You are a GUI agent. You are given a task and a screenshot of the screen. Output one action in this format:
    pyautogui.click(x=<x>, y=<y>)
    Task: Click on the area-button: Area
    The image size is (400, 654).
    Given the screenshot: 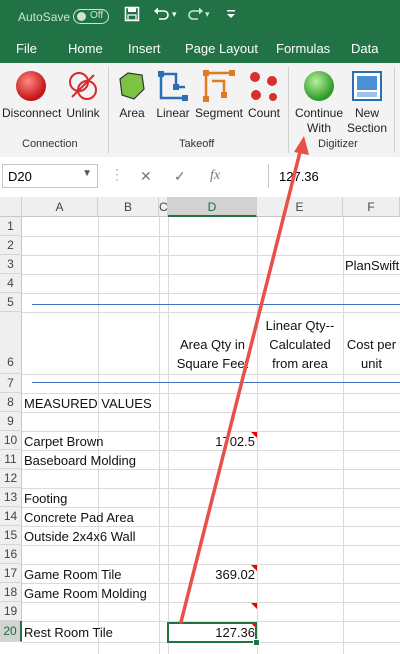 What is the action you would take?
    pyautogui.click(x=132, y=95)
    